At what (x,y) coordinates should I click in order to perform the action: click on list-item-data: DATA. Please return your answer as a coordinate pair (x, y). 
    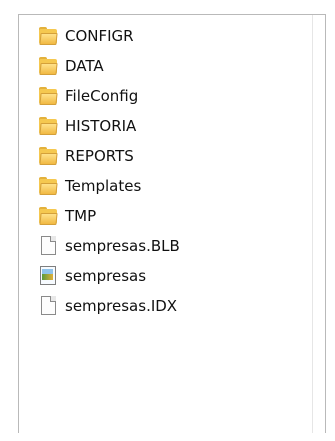
    Looking at the image, I should click on (108, 66).